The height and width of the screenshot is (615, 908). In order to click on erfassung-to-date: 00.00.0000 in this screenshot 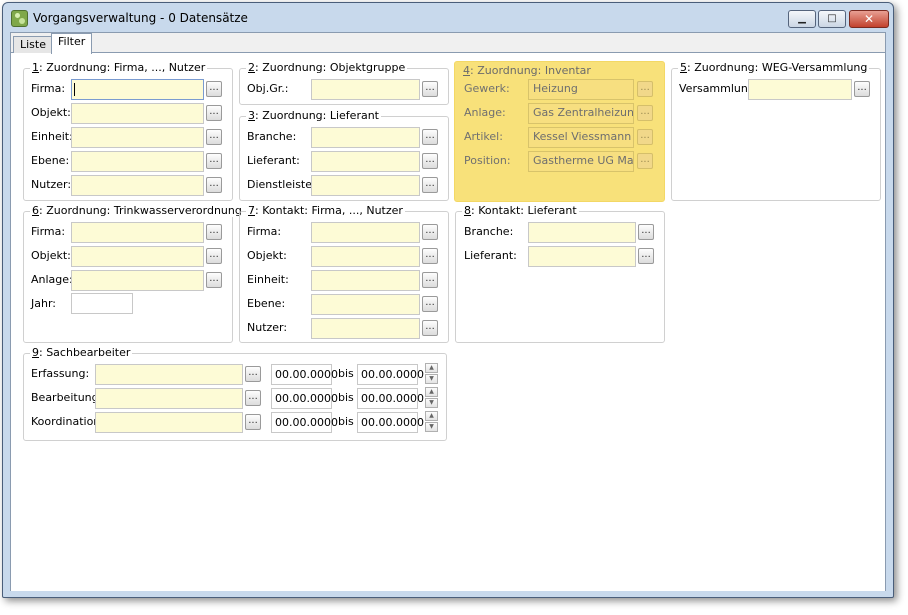, I will do `click(390, 374)`.